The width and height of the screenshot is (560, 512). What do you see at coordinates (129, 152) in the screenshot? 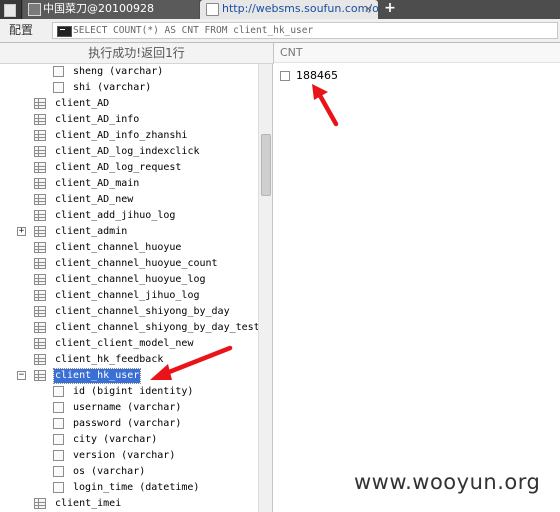
I see `table-node: client_AD_log_indexclick` at bounding box center [129, 152].